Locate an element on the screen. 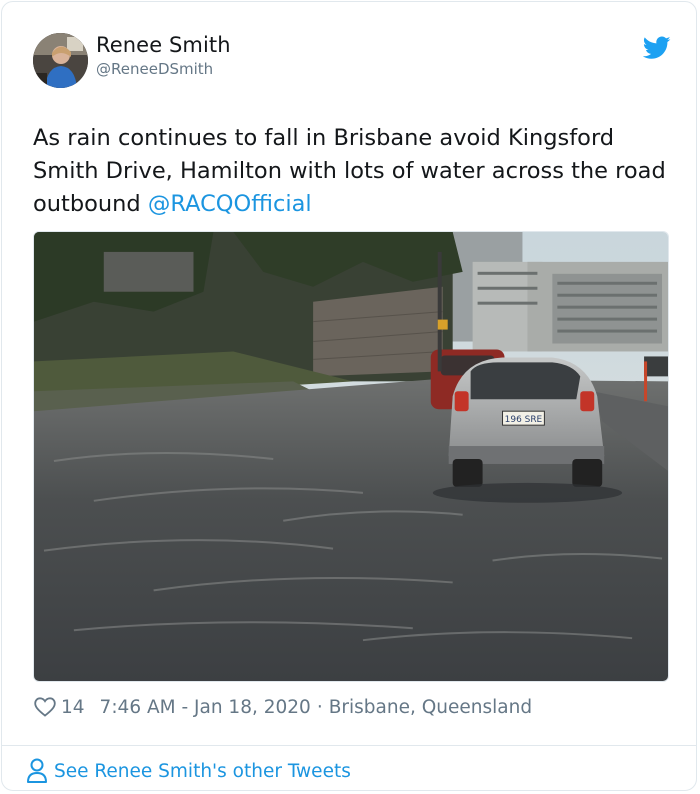 This screenshot has width=700, height=794. mention-link: @RACQOfficial is located at coordinates (230, 204).